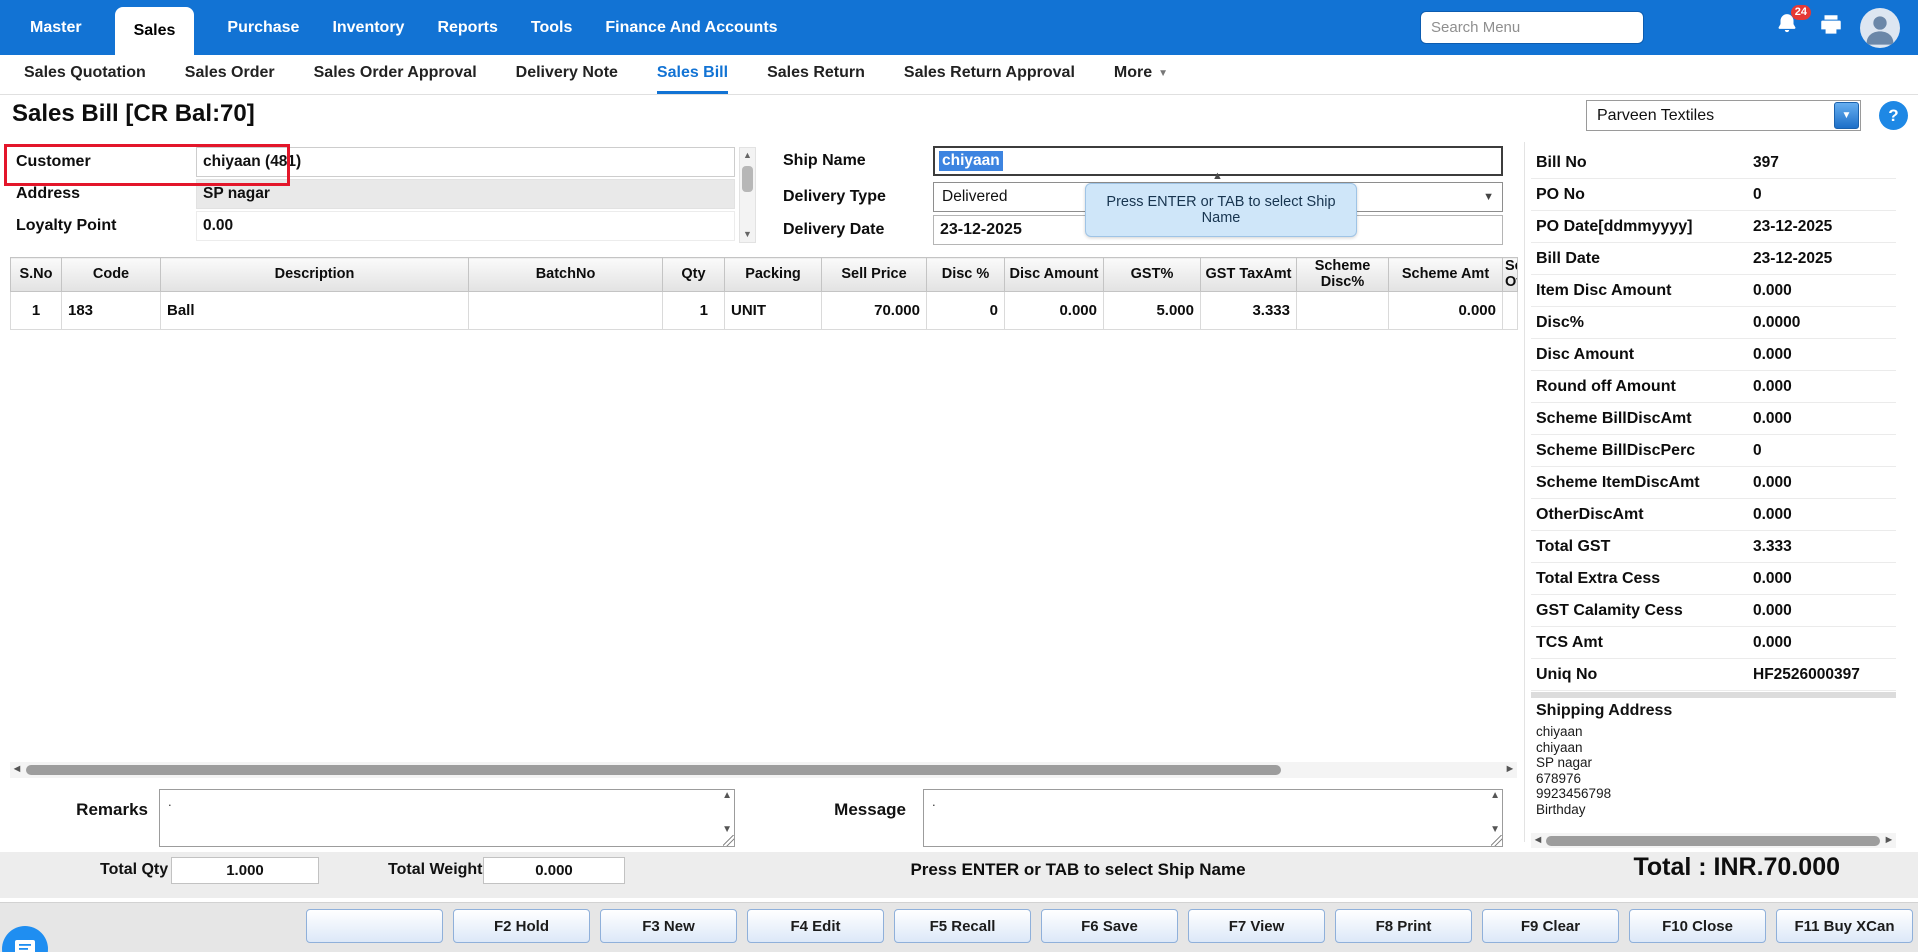 This screenshot has width=1918, height=952. Describe the element at coordinates (1713, 163) in the screenshot. I see `summary-row: Bill No 397` at that location.